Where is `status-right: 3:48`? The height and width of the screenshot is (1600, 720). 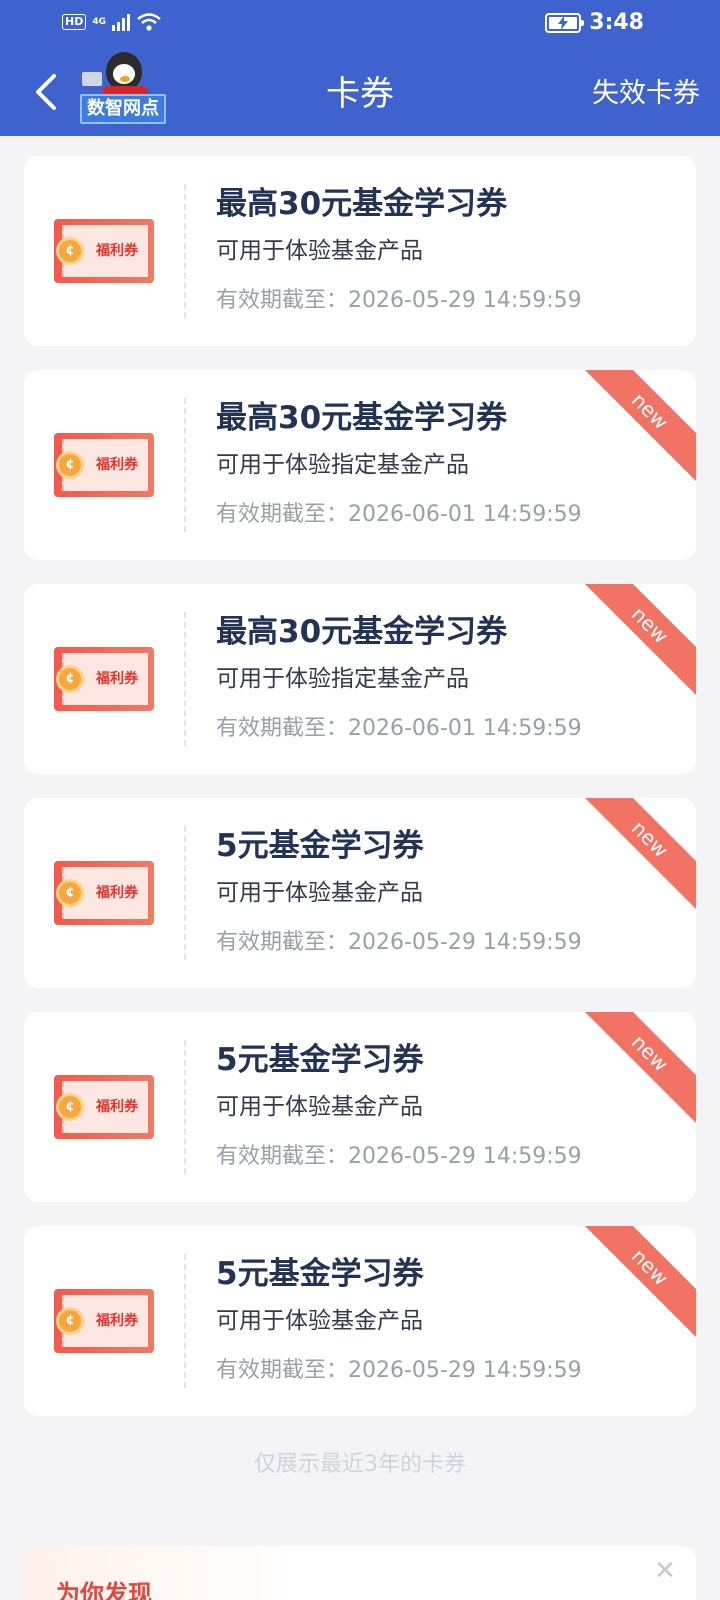 status-right: 3:48 is located at coordinates (594, 22).